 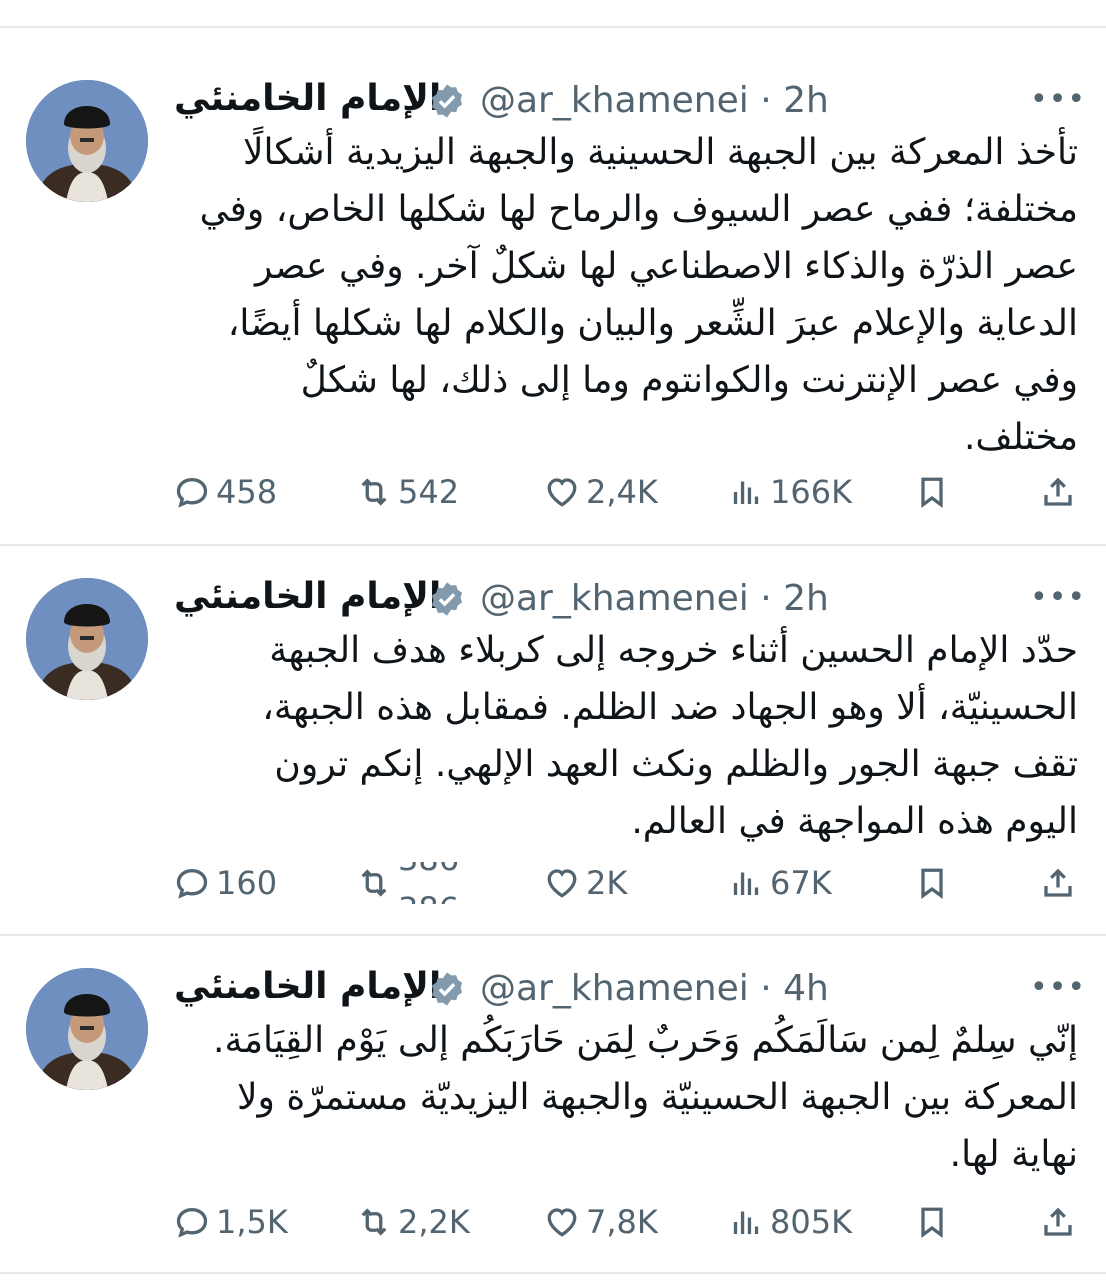 I want to click on tweet-time: · 4h, so click(x=794, y=988).